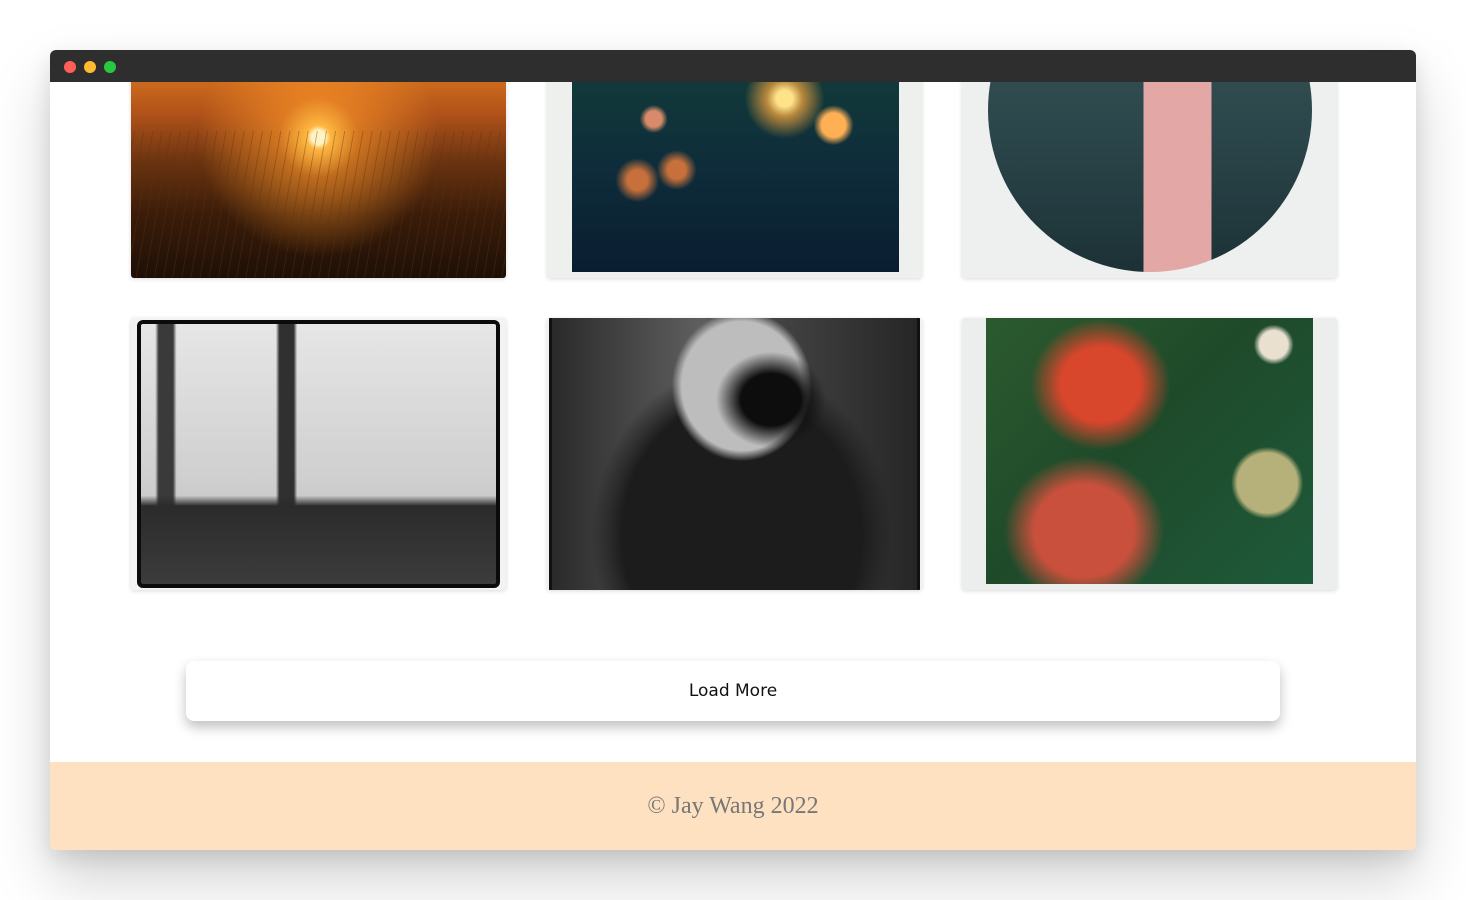 The width and height of the screenshot is (1466, 900). I want to click on minimize-window-button, so click(90, 67).